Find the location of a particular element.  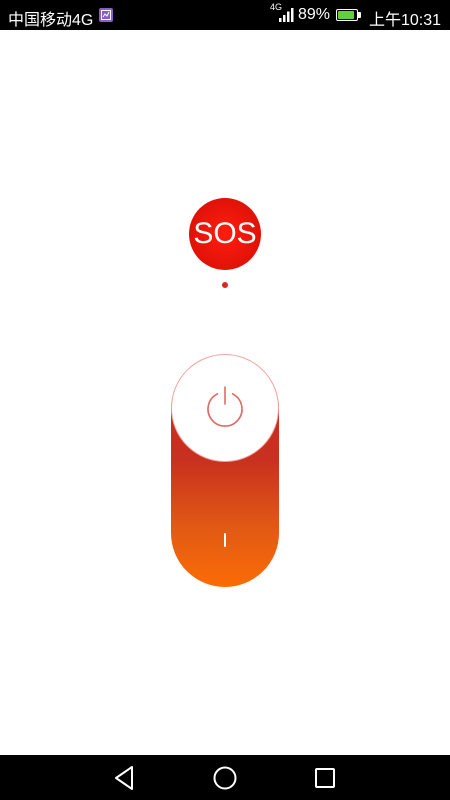

status-clock: 上午10:31 is located at coordinates (405, 20).